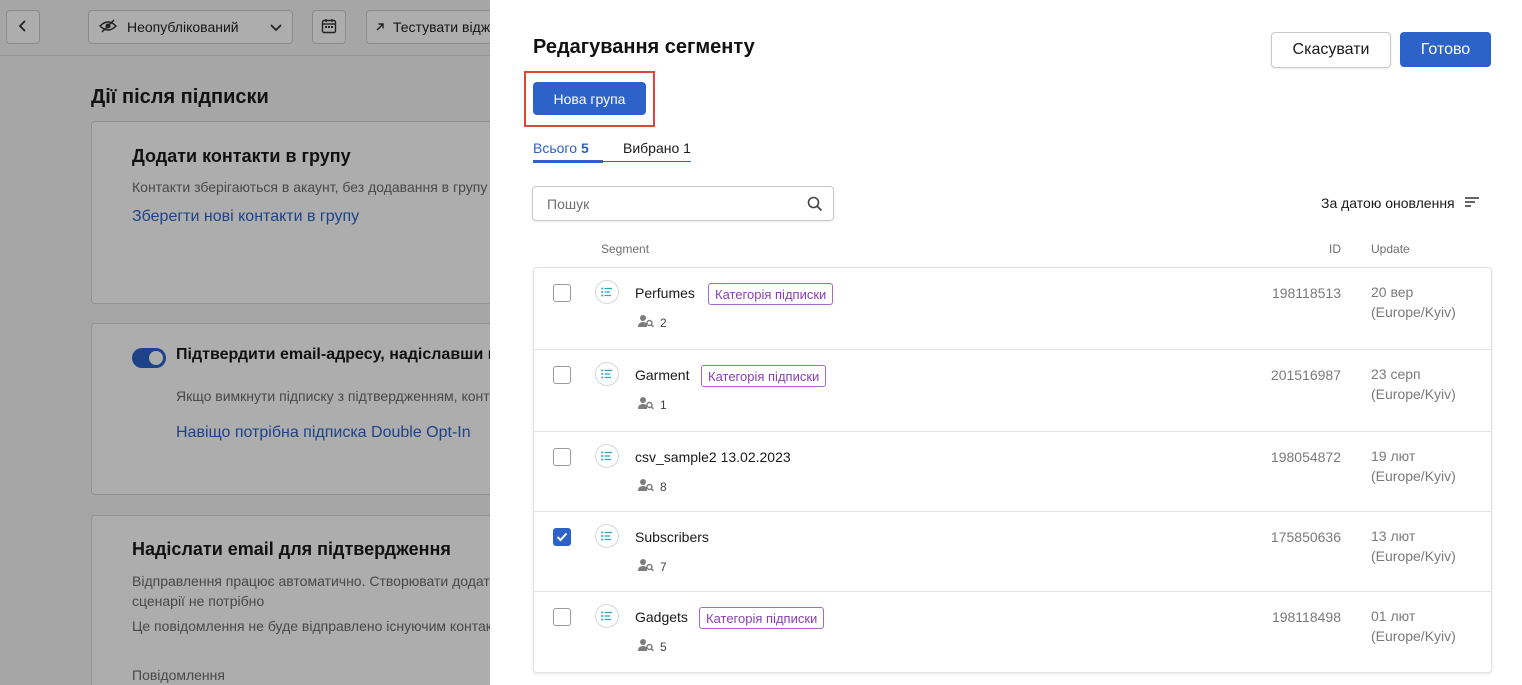 The height and width of the screenshot is (685, 1522). Describe the element at coordinates (1471, 203) in the screenshot. I see `sort-icon` at that location.